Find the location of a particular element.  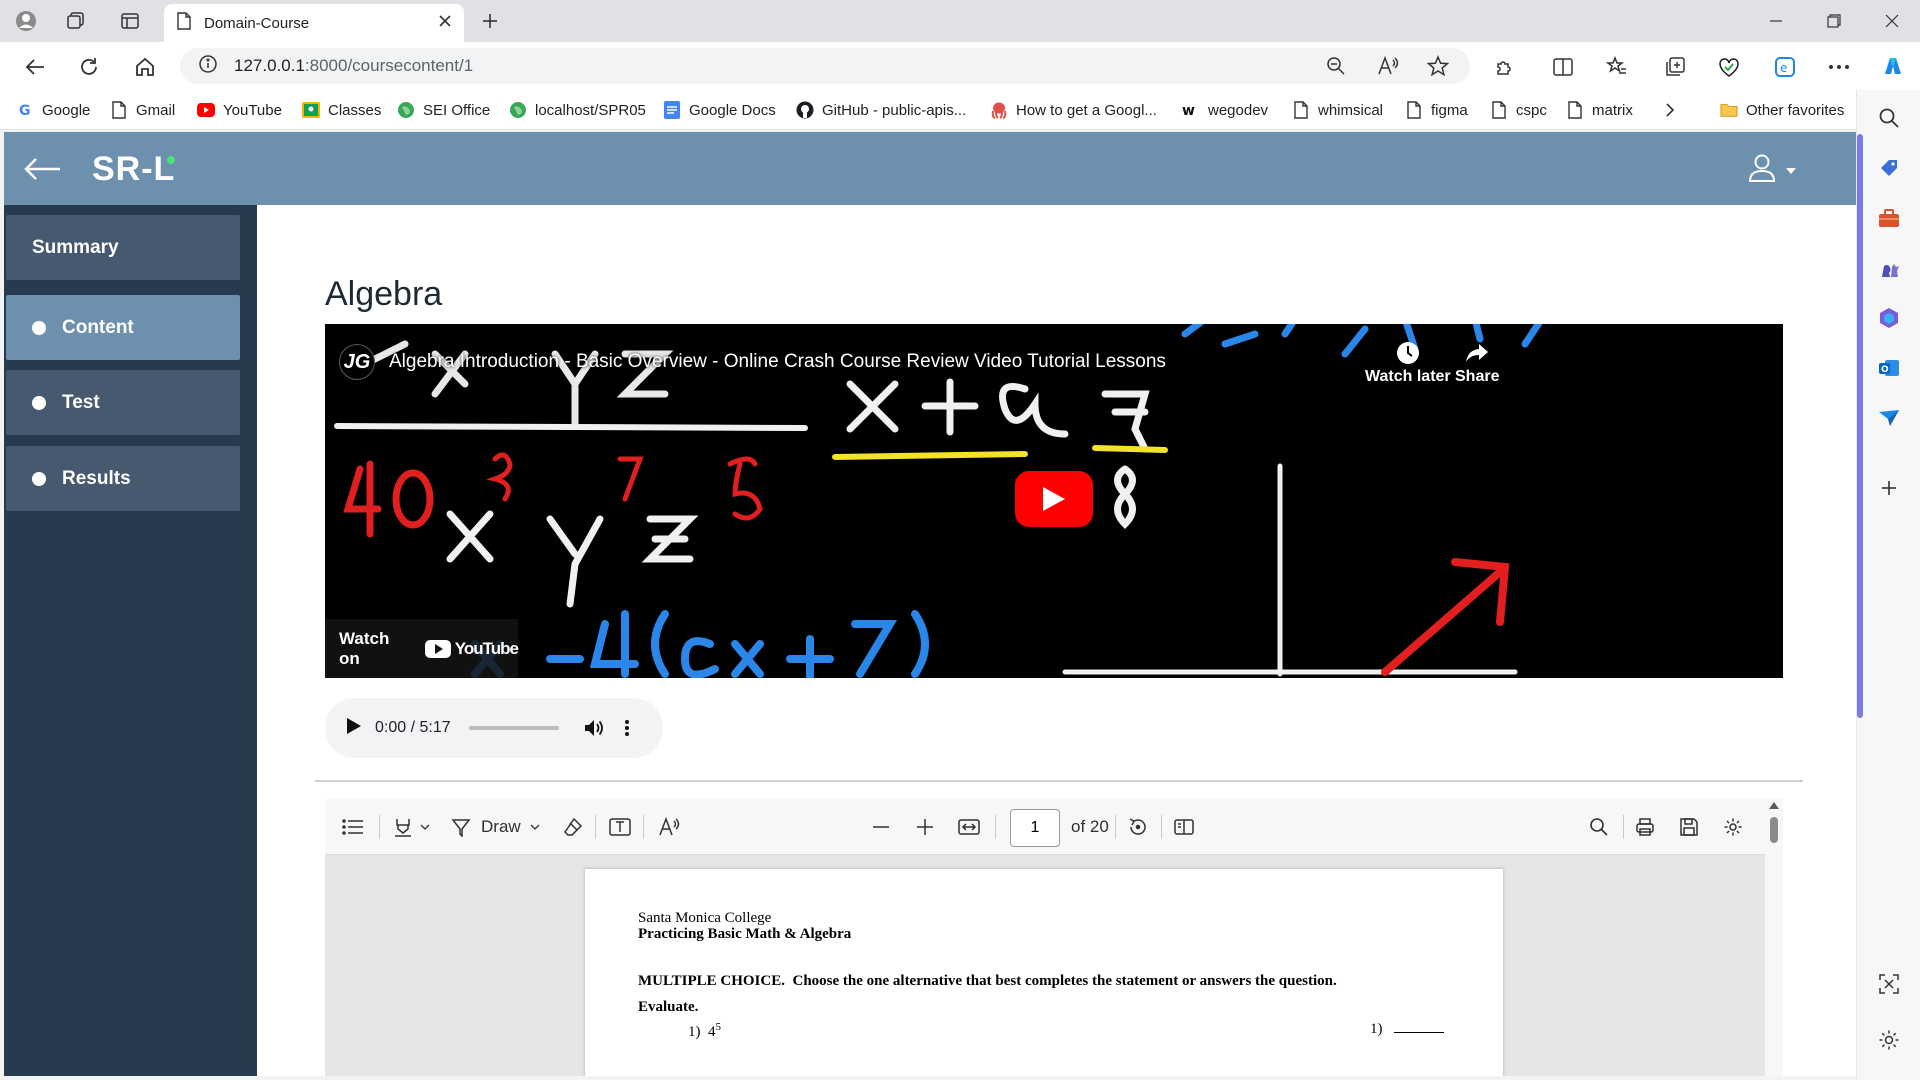

info-icon is located at coordinates (208, 66).